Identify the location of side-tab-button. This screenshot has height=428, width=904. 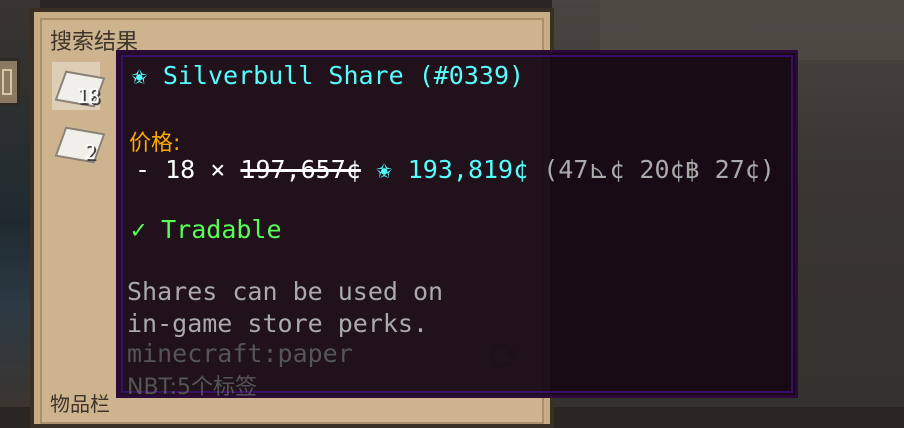
(10, 82).